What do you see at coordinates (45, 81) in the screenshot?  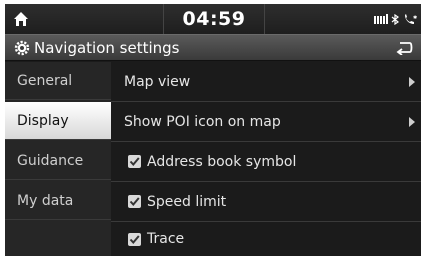 I see `sidebar-item-label: General` at bounding box center [45, 81].